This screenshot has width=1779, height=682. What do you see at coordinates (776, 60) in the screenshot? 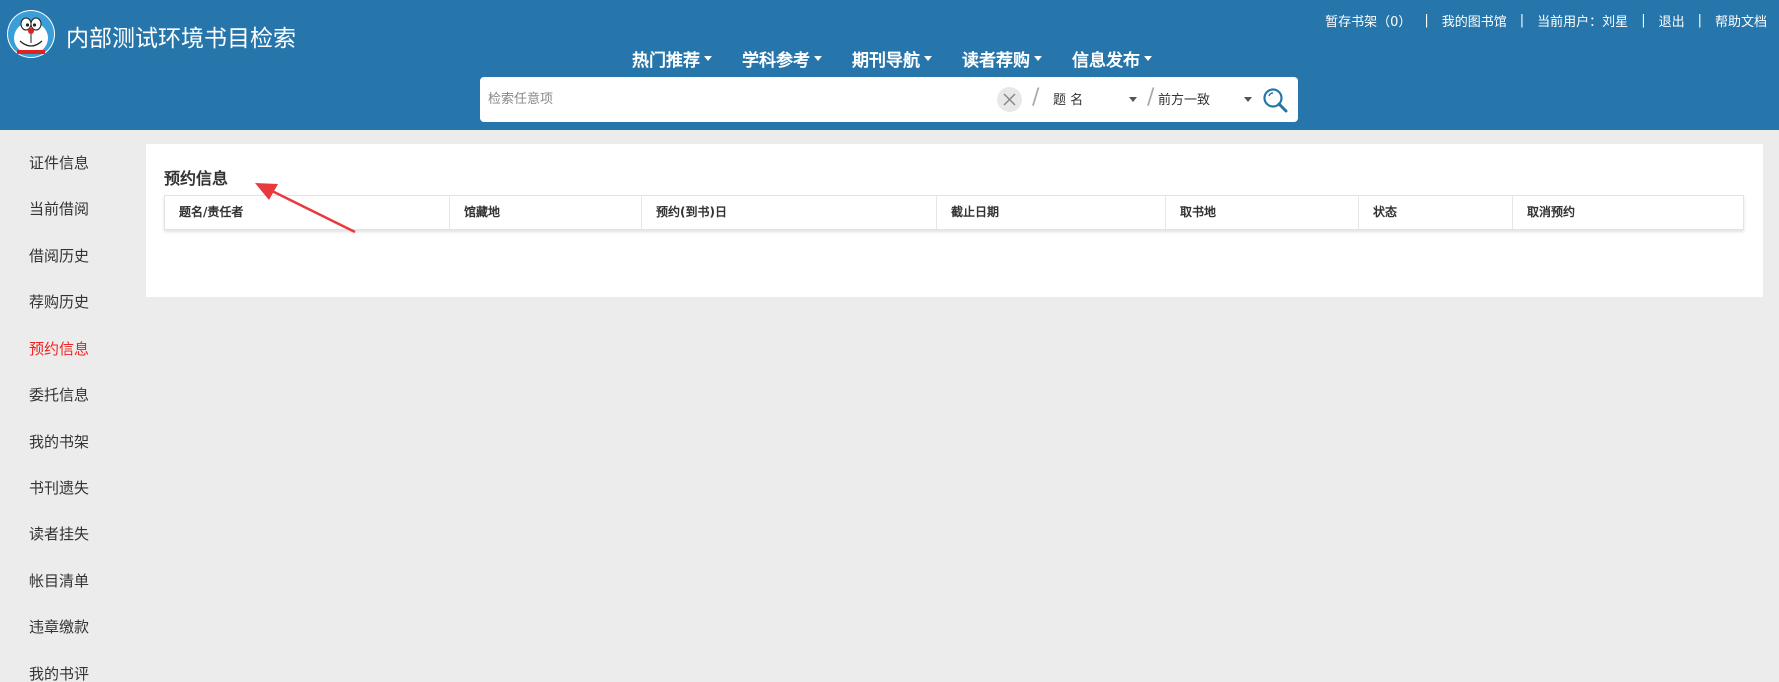
I see `nav-label: 学科参考` at bounding box center [776, 60].